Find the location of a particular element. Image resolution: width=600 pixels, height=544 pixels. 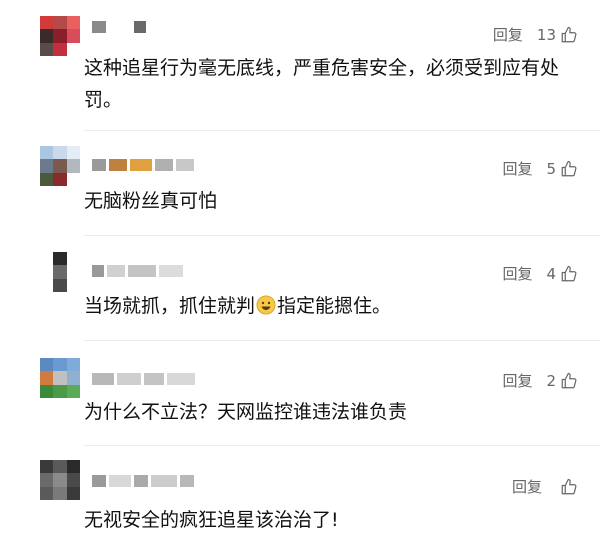

like-button: 5 is located at coordinates (562, 169).